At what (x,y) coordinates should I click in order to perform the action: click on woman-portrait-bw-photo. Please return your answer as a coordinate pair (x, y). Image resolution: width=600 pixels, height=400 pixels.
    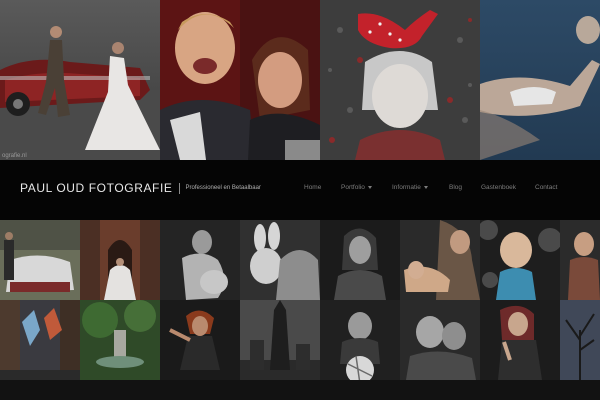
    Looking at the image, I should click on (360, 260).